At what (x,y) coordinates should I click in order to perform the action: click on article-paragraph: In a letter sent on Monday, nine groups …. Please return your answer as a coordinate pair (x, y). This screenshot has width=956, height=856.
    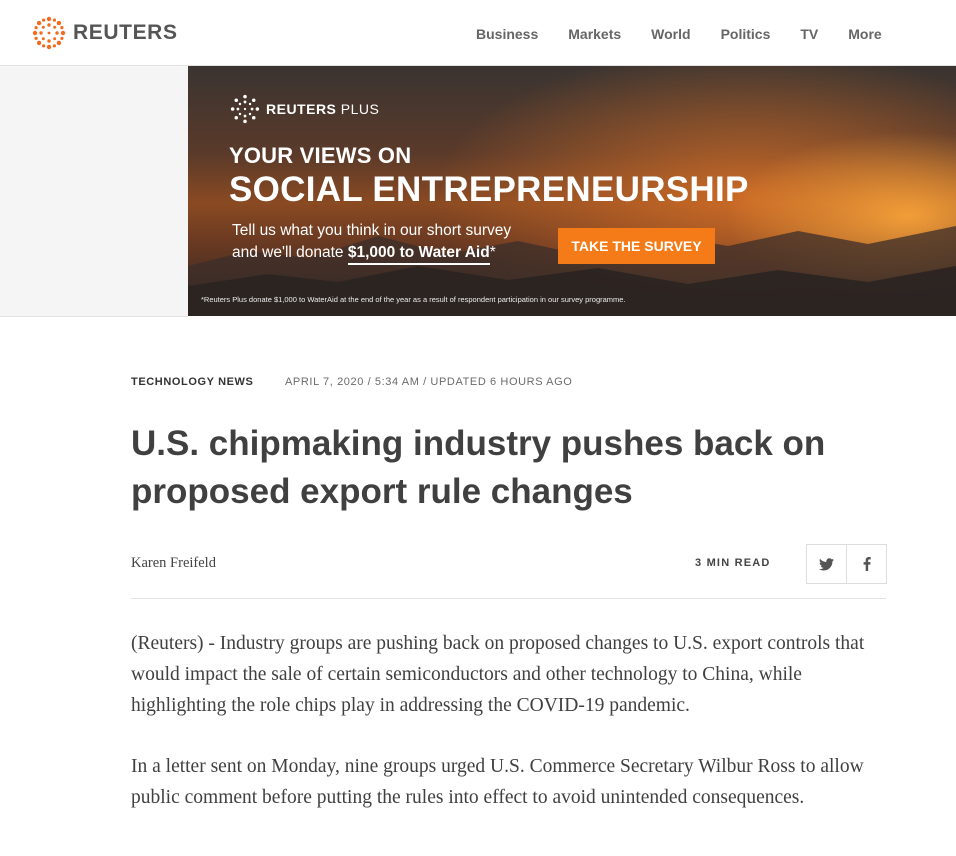
    Looking at the image, I should click on (497, 782).